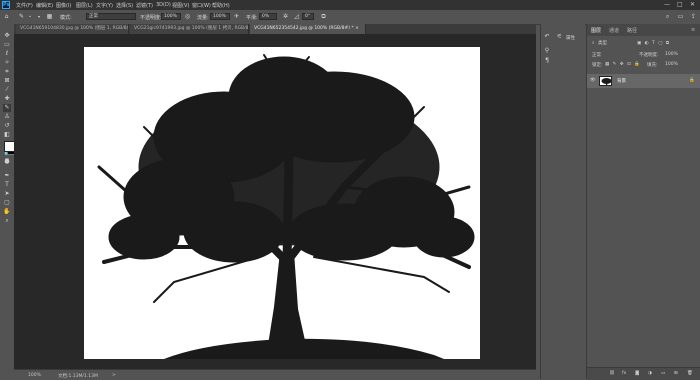 Image resolution: width=700 pixels, height=380 pixels. What do you see at coordinates (632, 30) in the screenshot?
I see `tab-paths: 路径` at bounding box center [632, 30].